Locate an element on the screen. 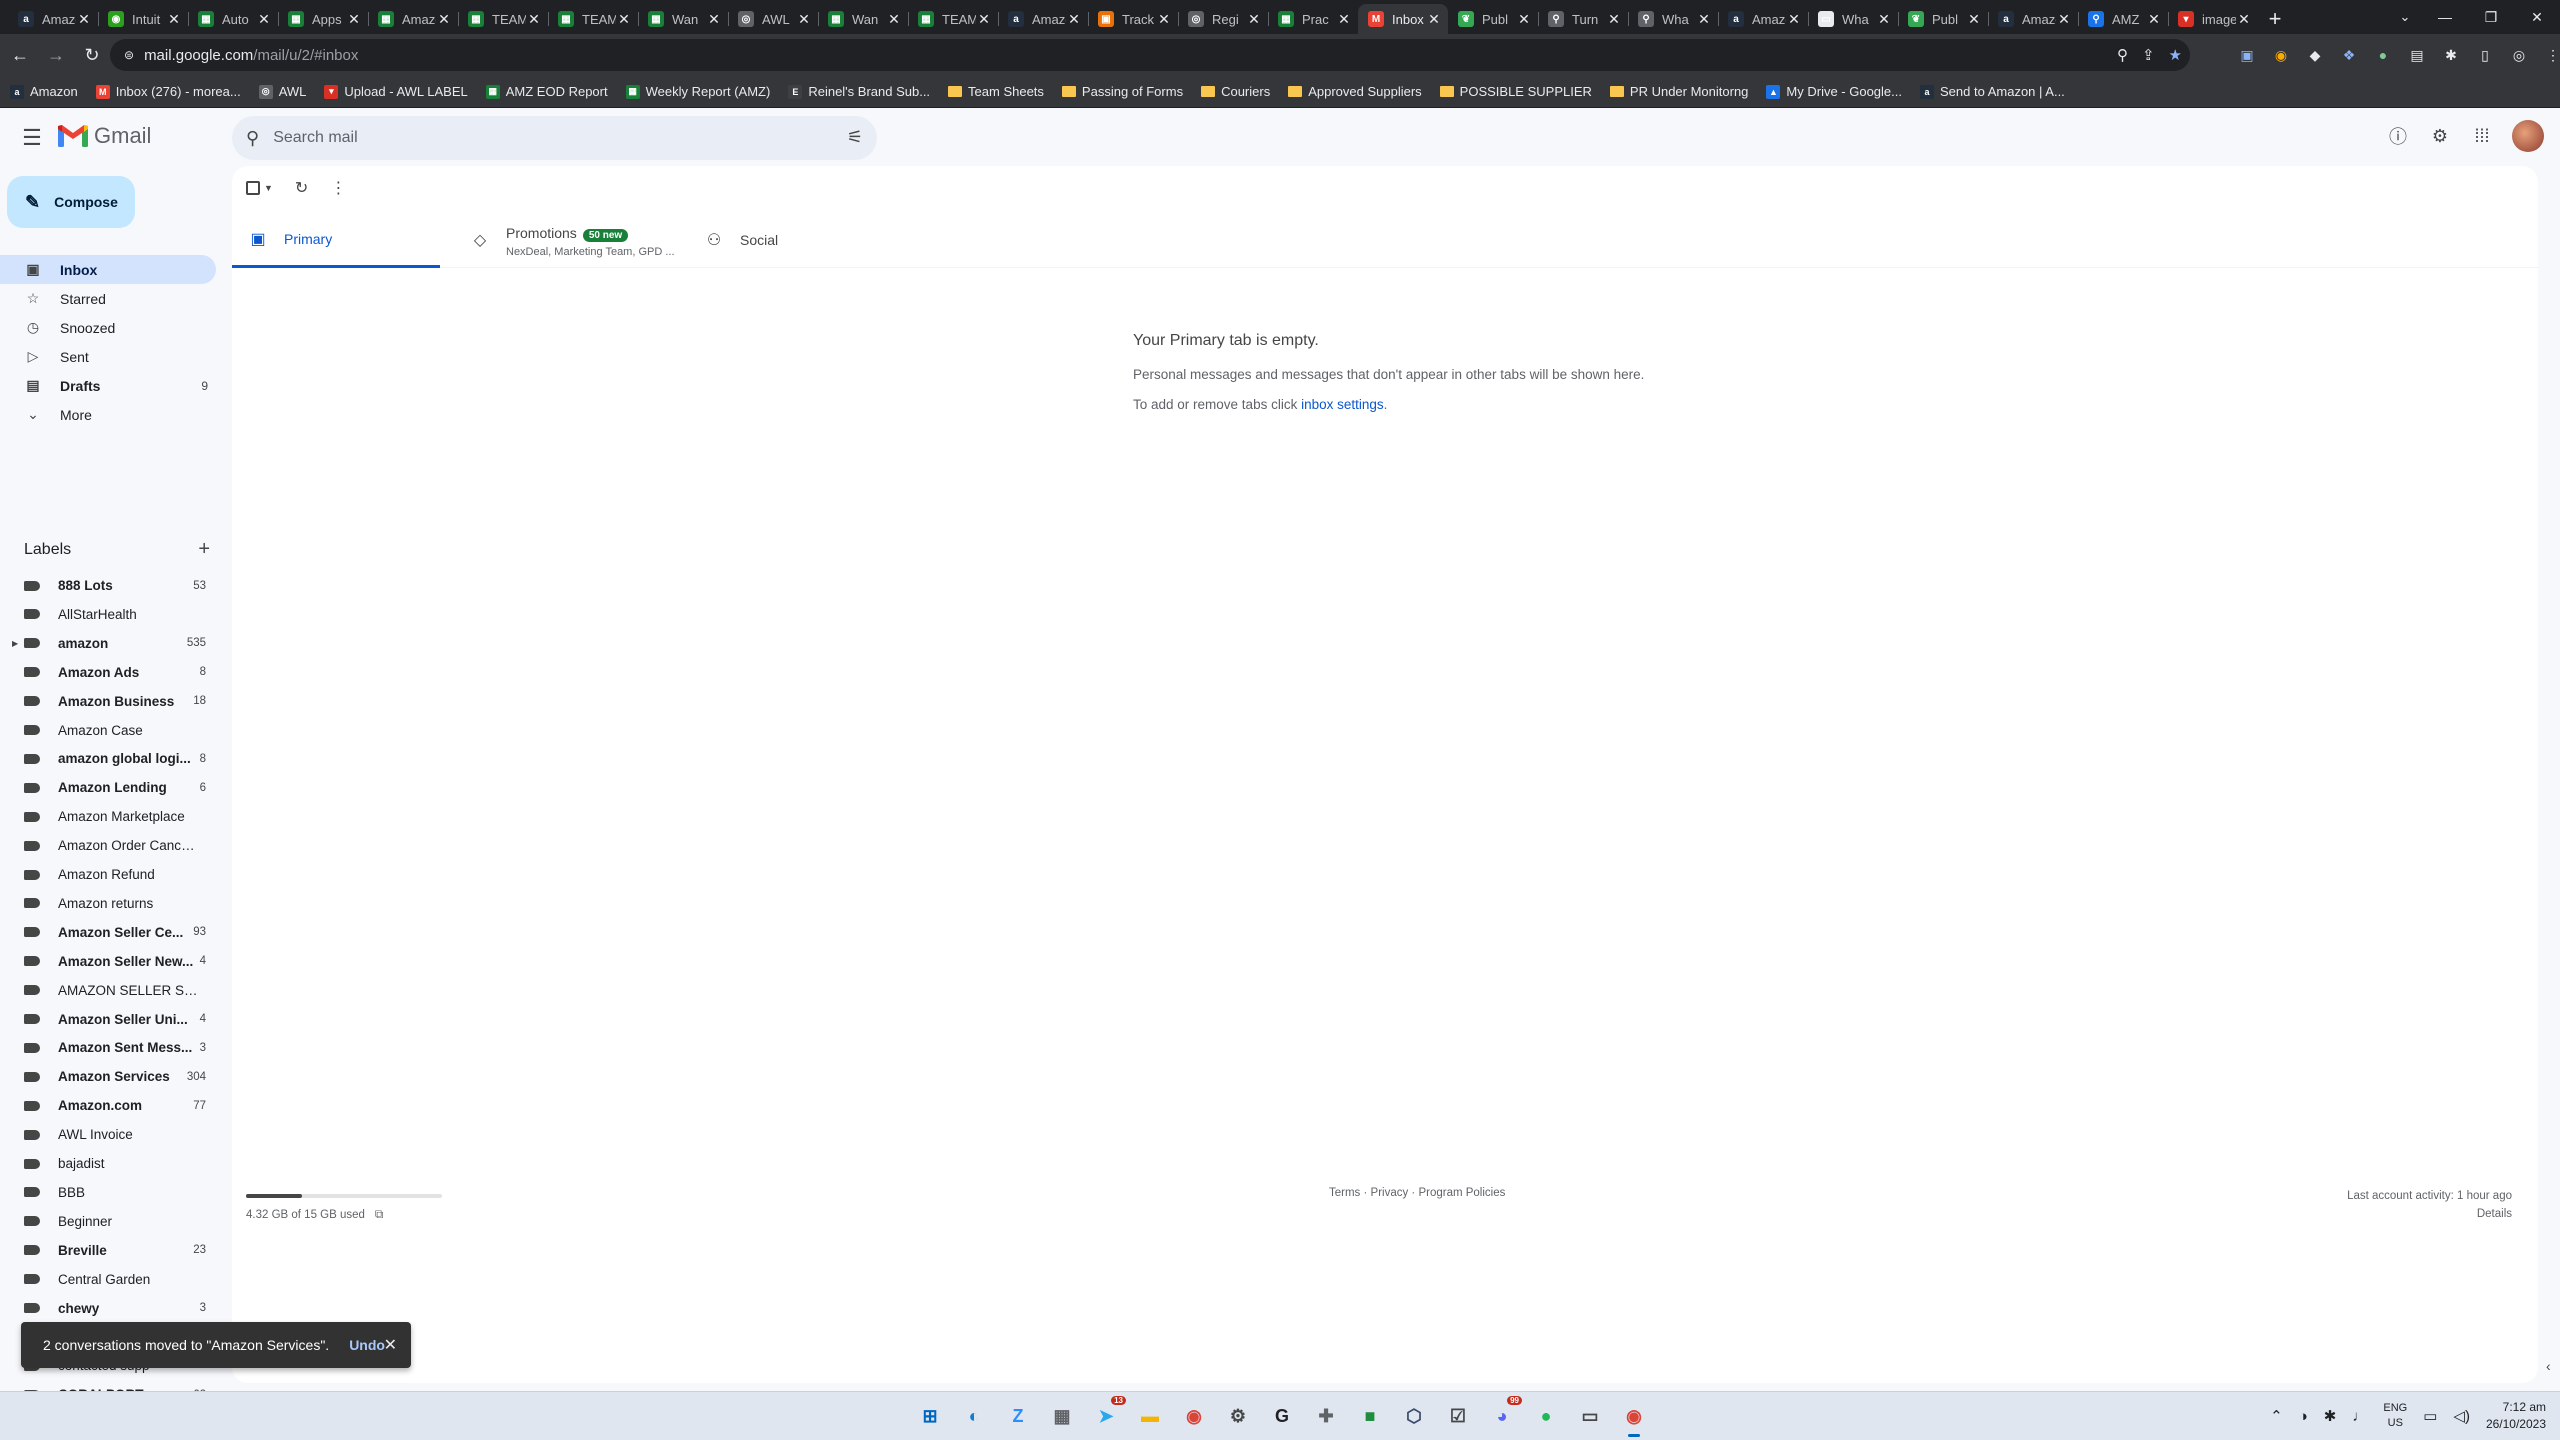  label-item: Amazon Marketplace is located at coordinates (108, 816).